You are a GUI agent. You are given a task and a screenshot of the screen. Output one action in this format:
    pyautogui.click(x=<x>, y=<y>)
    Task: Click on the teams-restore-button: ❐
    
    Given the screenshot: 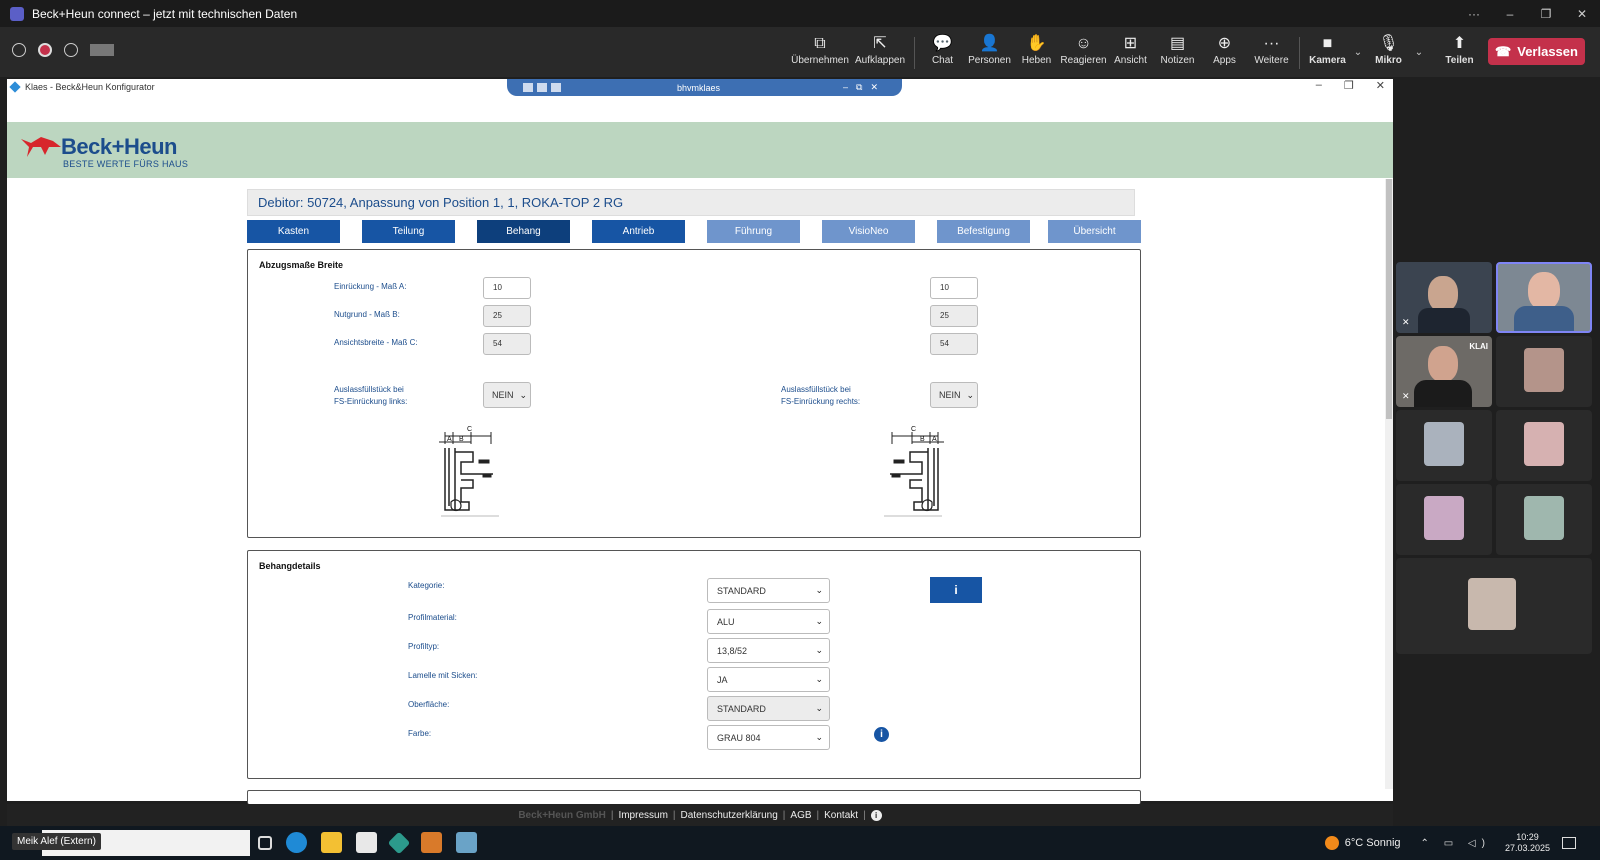 What is the action you would take?
    pyautogui.click(x=1546, y=14)
    